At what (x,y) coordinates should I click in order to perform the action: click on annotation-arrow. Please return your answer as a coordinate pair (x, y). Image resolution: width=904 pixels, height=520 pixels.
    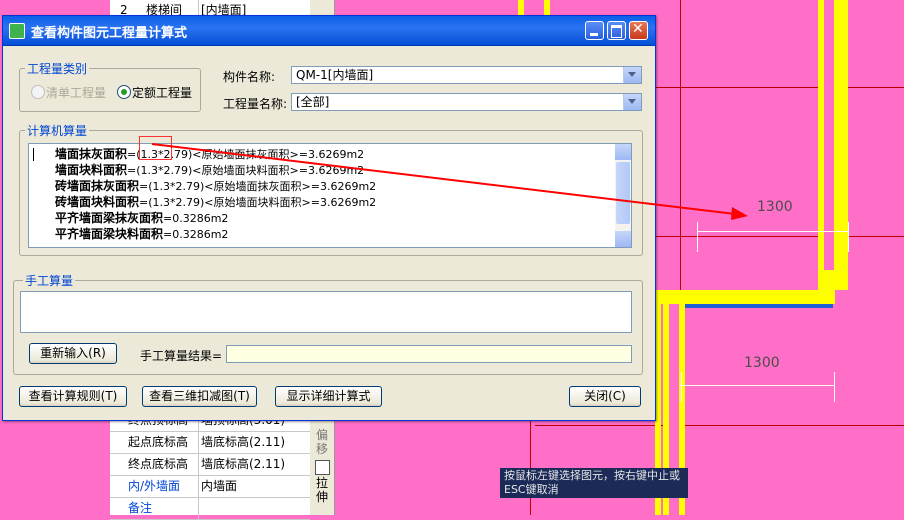
    Looking at the image, I should click on (449, 181).